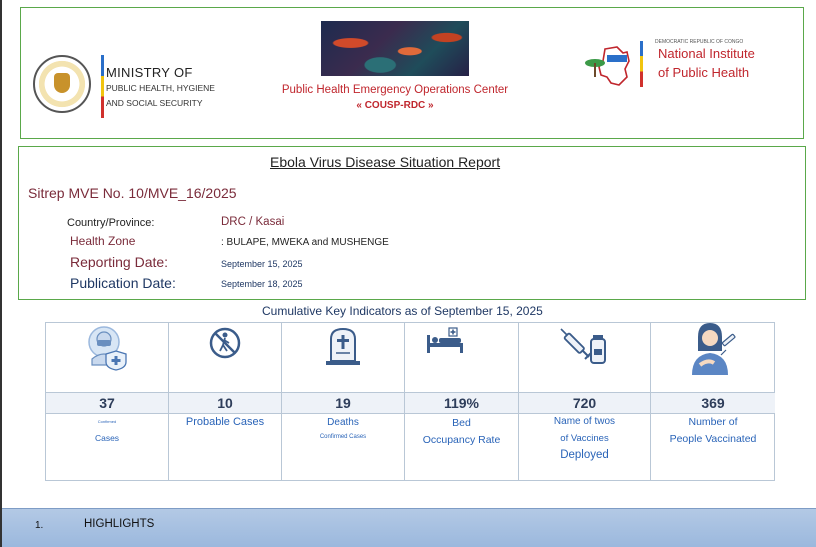  I want to click on sitrep-number: Sitrep MVE No. 10/MVE_16/2025, so click(132, 193).